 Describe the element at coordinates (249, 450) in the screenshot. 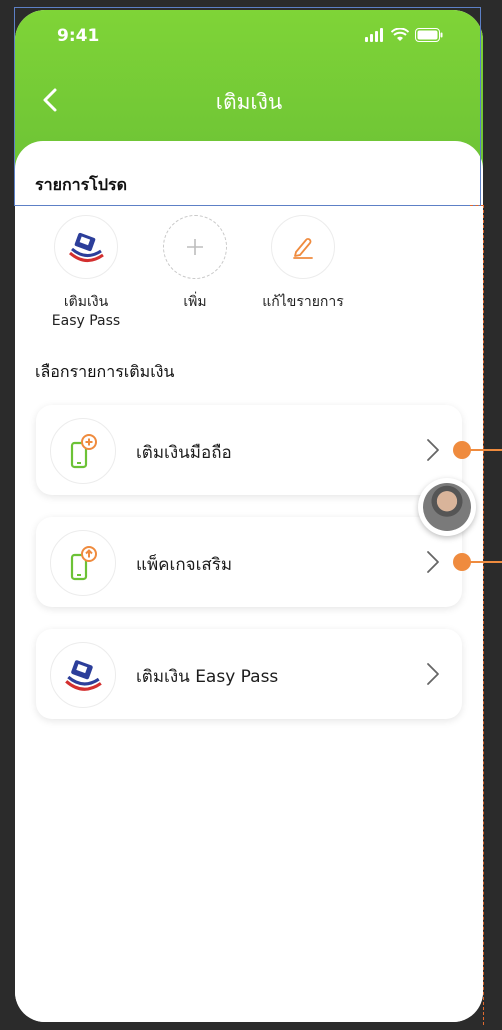

I see `topup-item-mobile: เติมเงินมือถือ` at that location.